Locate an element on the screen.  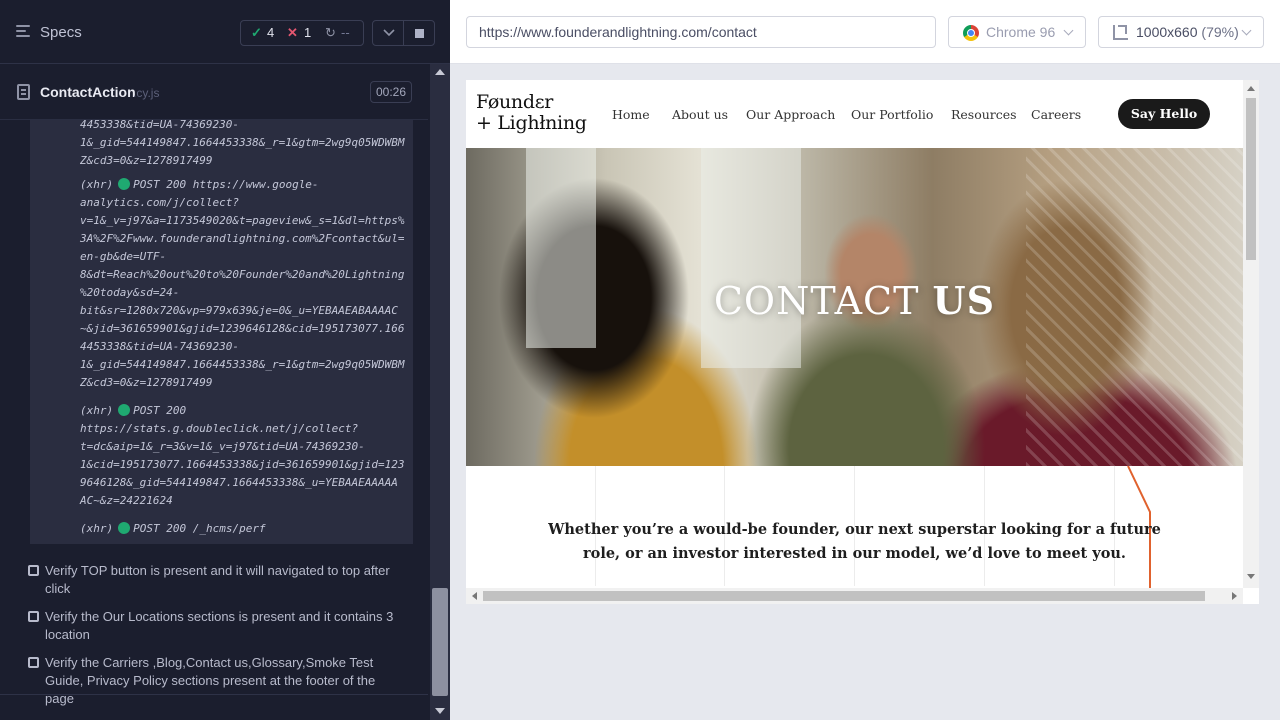
specs-header: Specs ✓ 4 ✕ 1 ↻ -- is located at coordinates (225, 32).